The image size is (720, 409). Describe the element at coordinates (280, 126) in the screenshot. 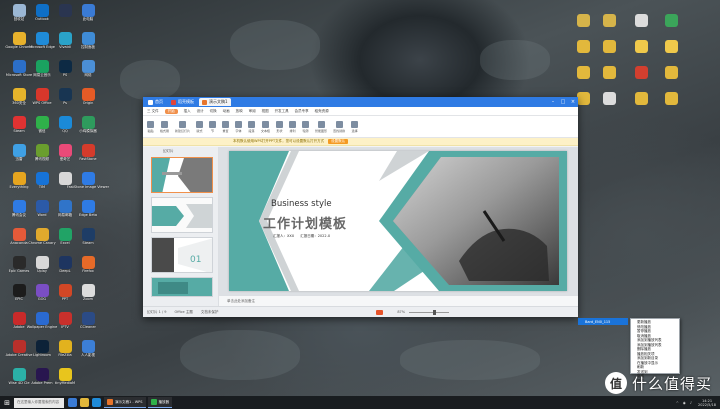

I see `toolbar-button: 形状` at that location.